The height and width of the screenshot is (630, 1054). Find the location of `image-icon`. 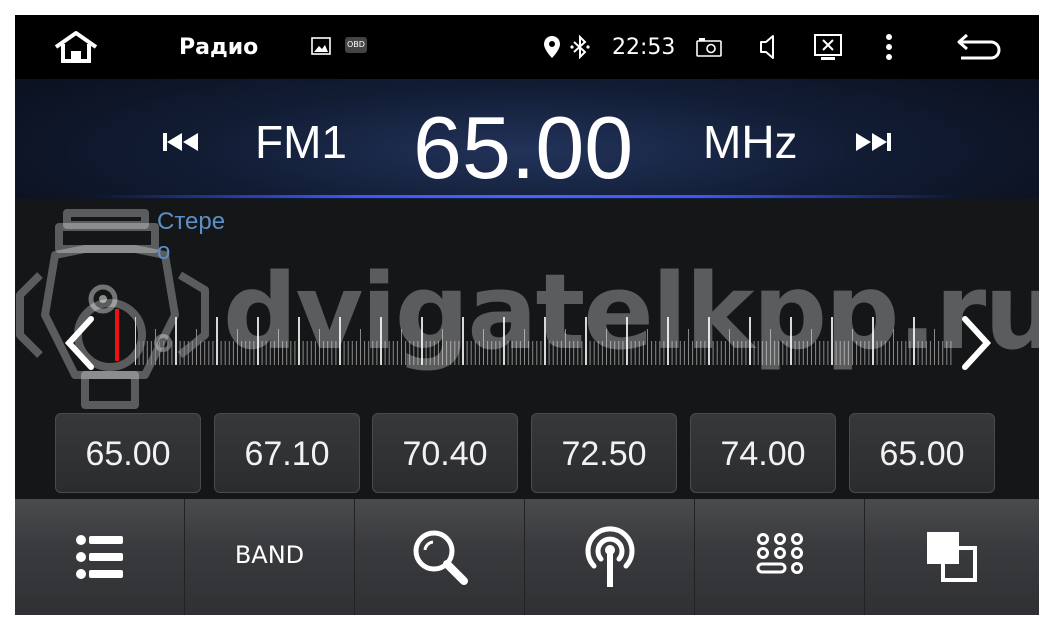

image-icon is located at coordinates (321, 46).